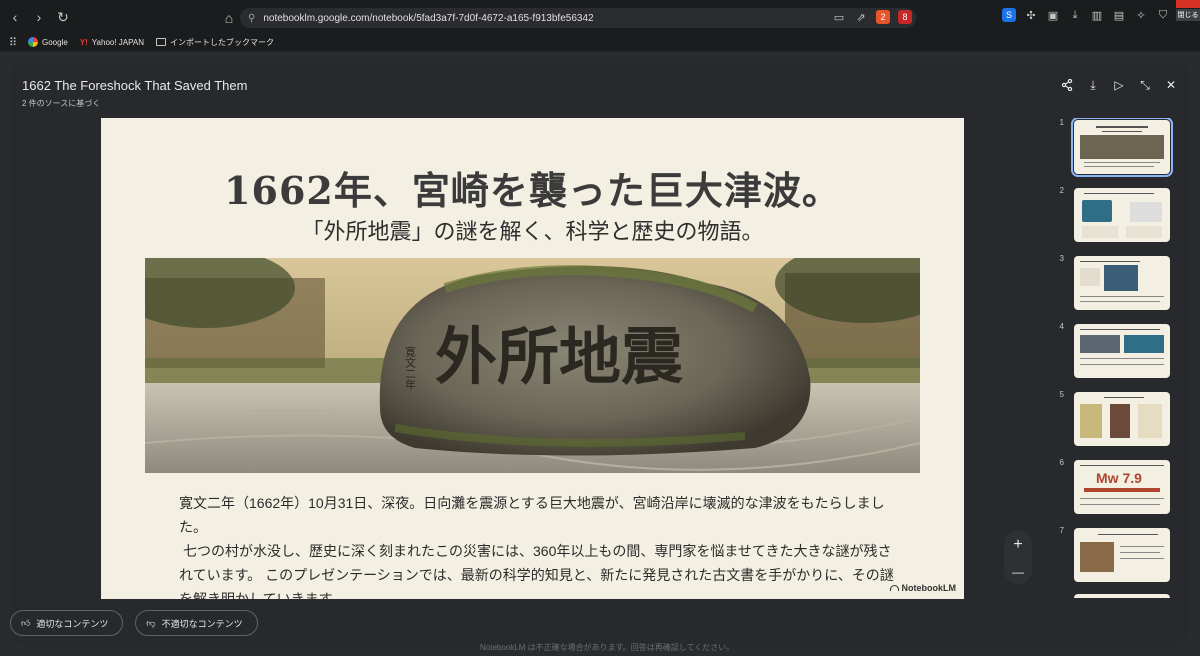  Describe the element at coordinates (1122, 487) in the screenshot. I see `slide-thumb: Mw 7.9` at that location.